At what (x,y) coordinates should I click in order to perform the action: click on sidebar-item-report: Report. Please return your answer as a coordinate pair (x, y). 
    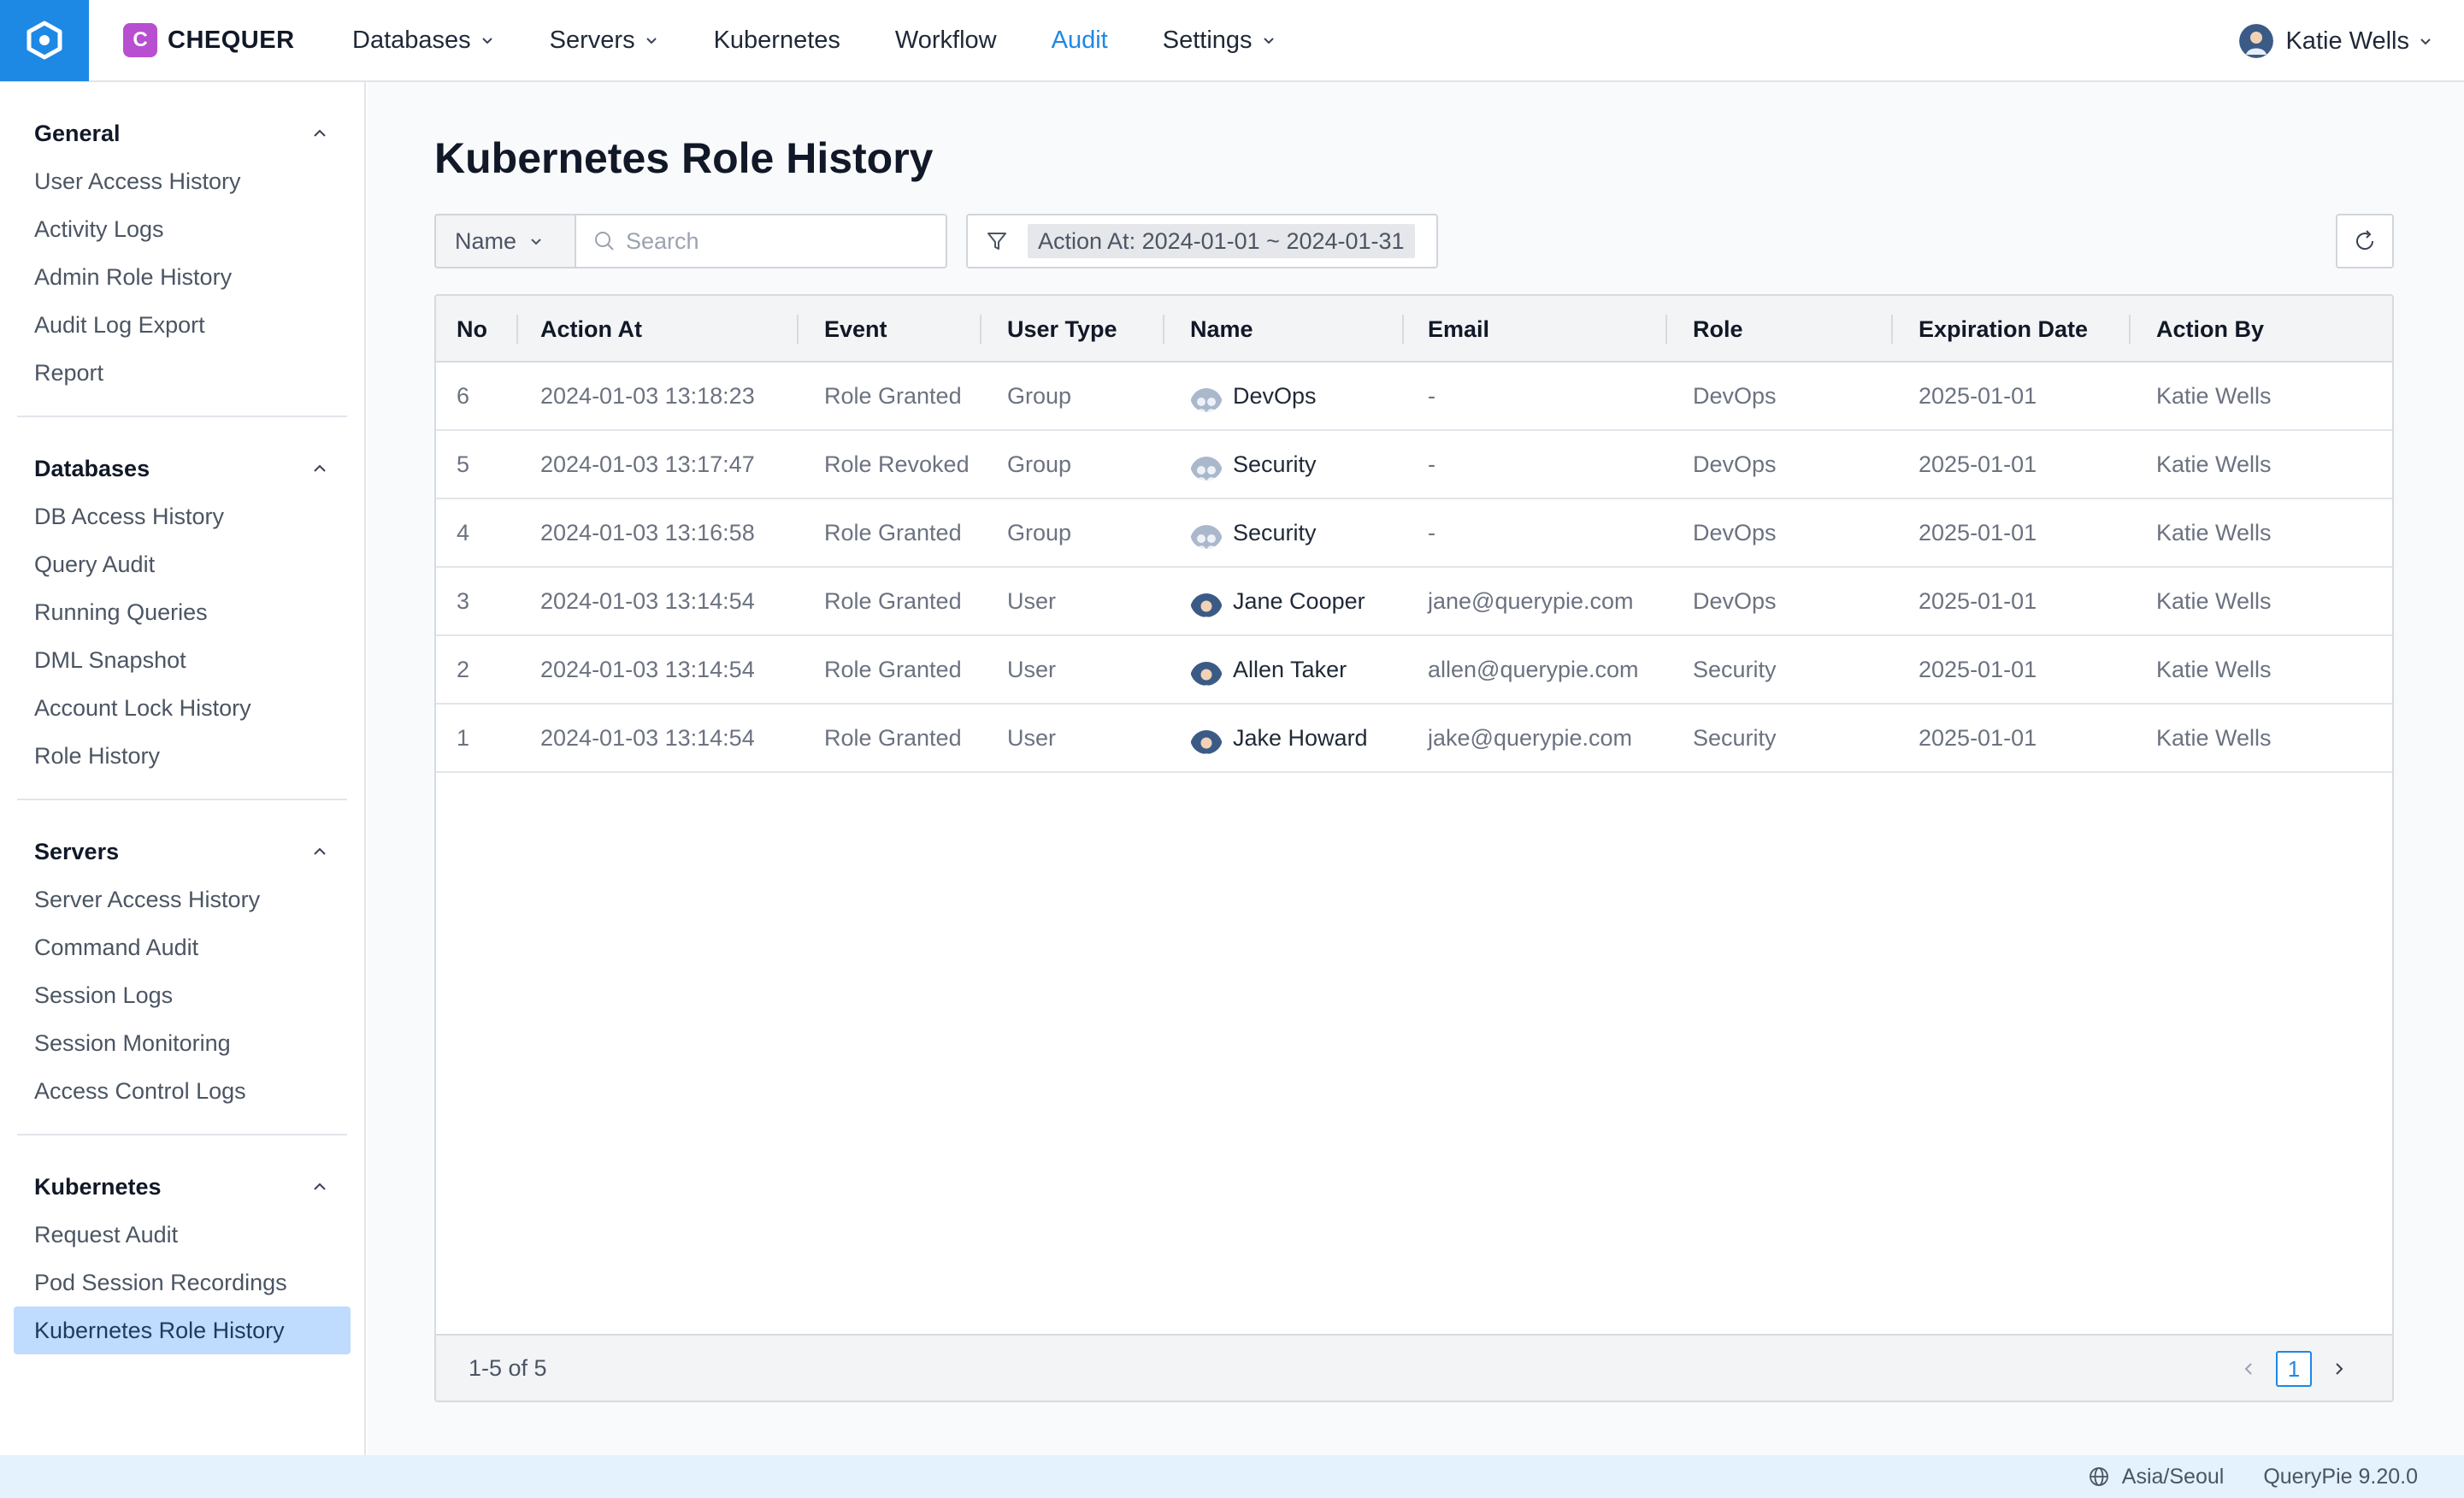
    Looking at the image, I should click on (182, 373).